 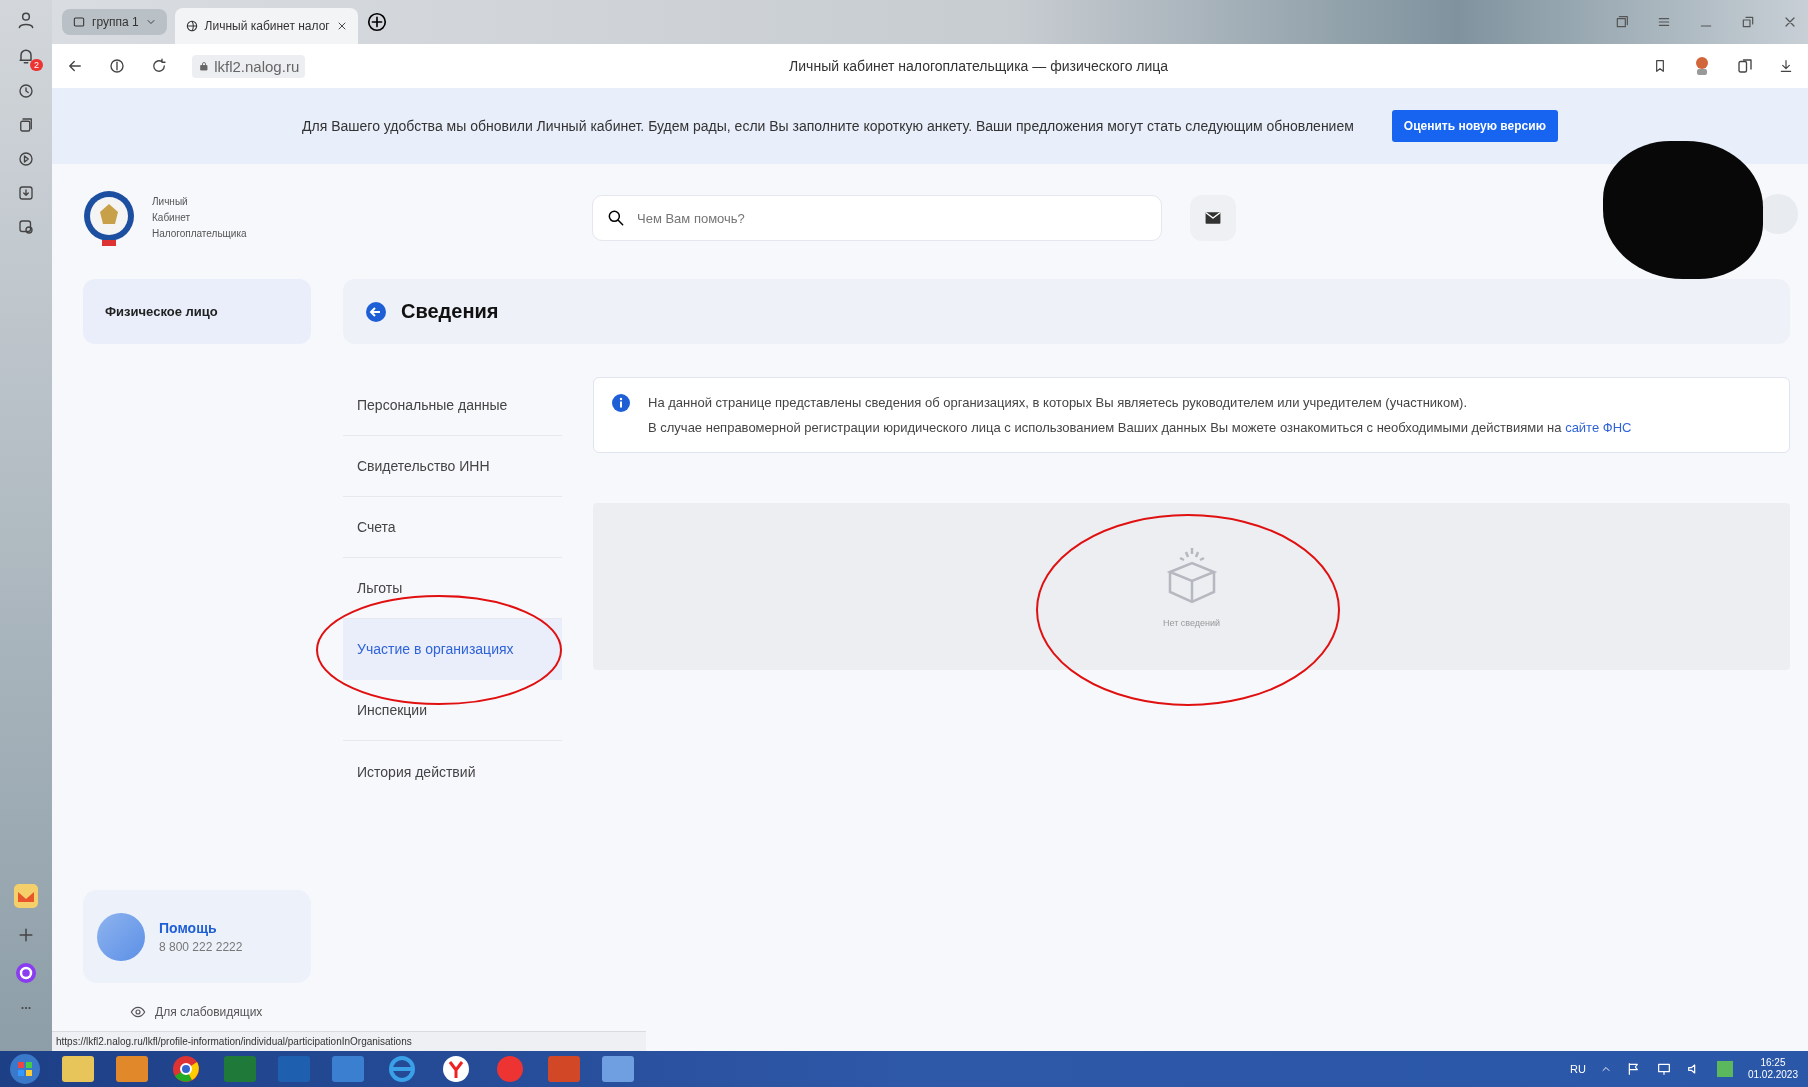 What do you see at coordinates (217, 1012) in the screenshot?
I see `accessibility-link: Для слабовидящих` at bounding box center [217, 1012].